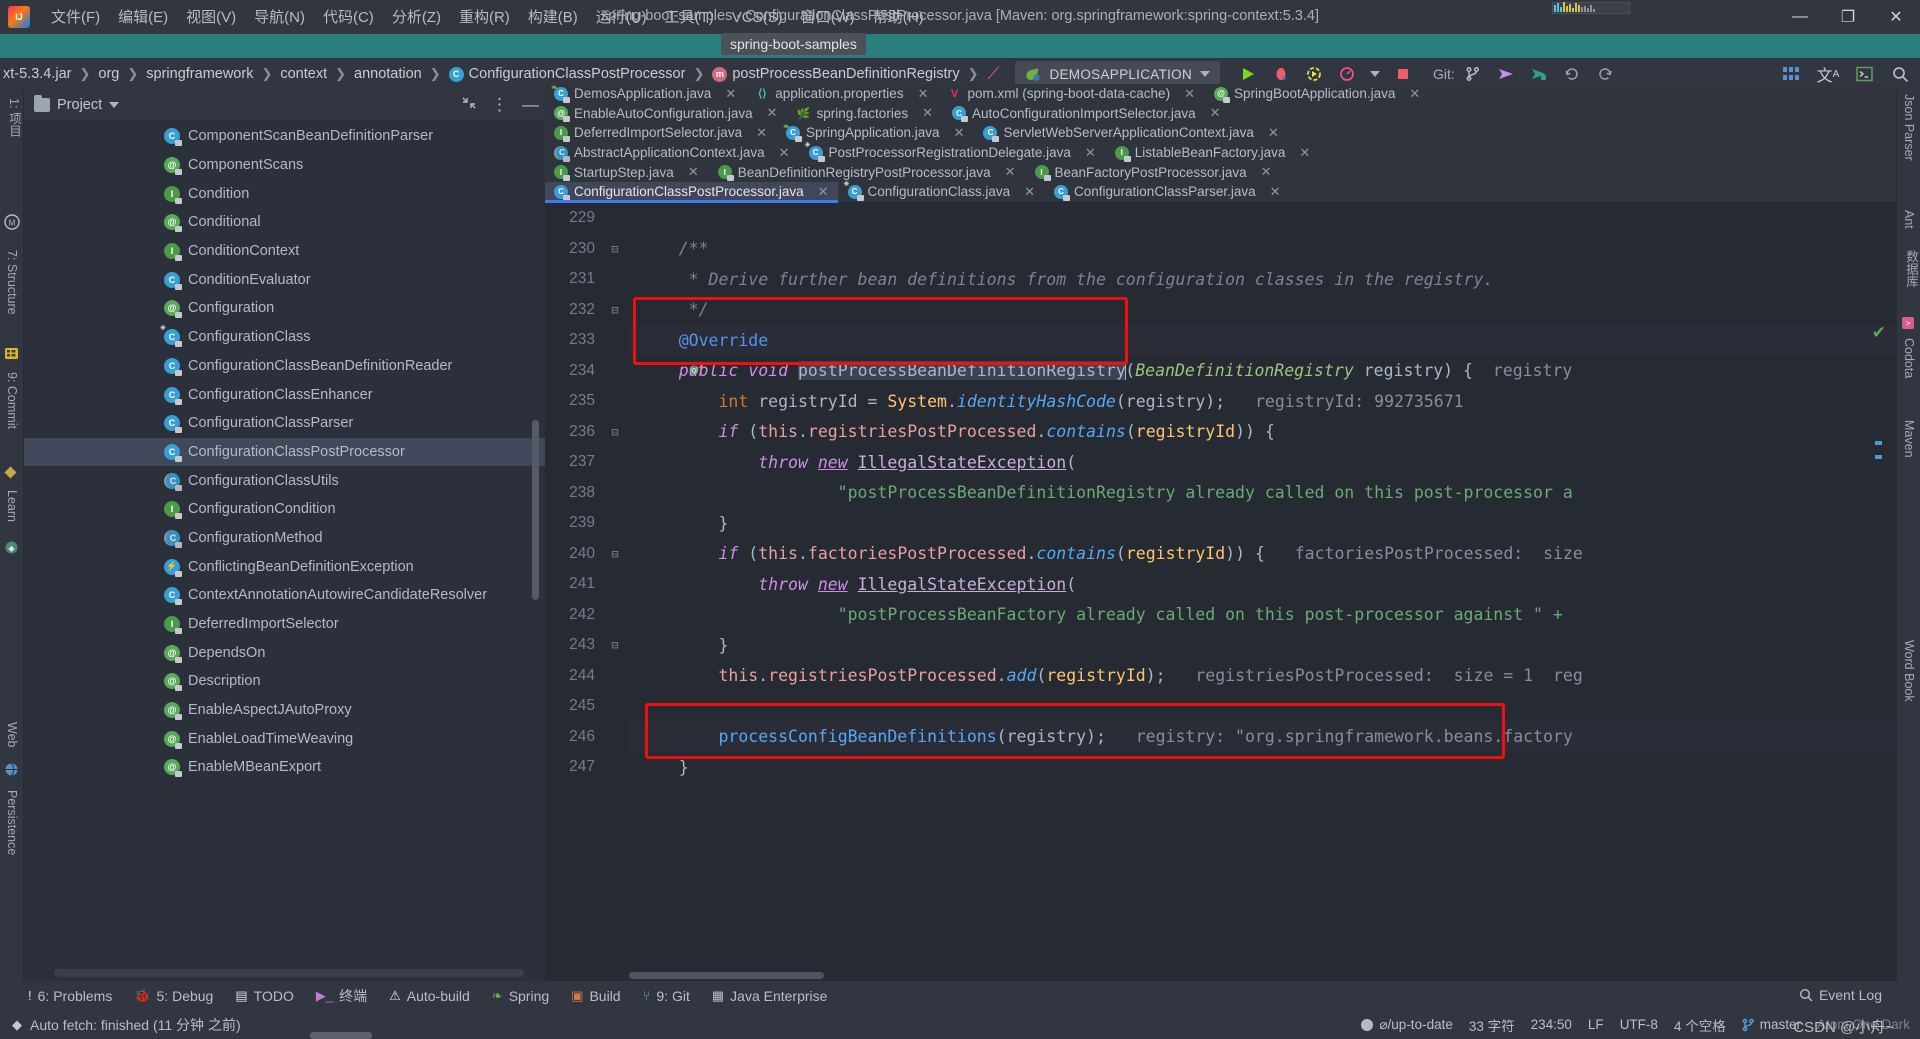  I want to click on tree-item: C ConfigurationClassParser, so click(284, 423).